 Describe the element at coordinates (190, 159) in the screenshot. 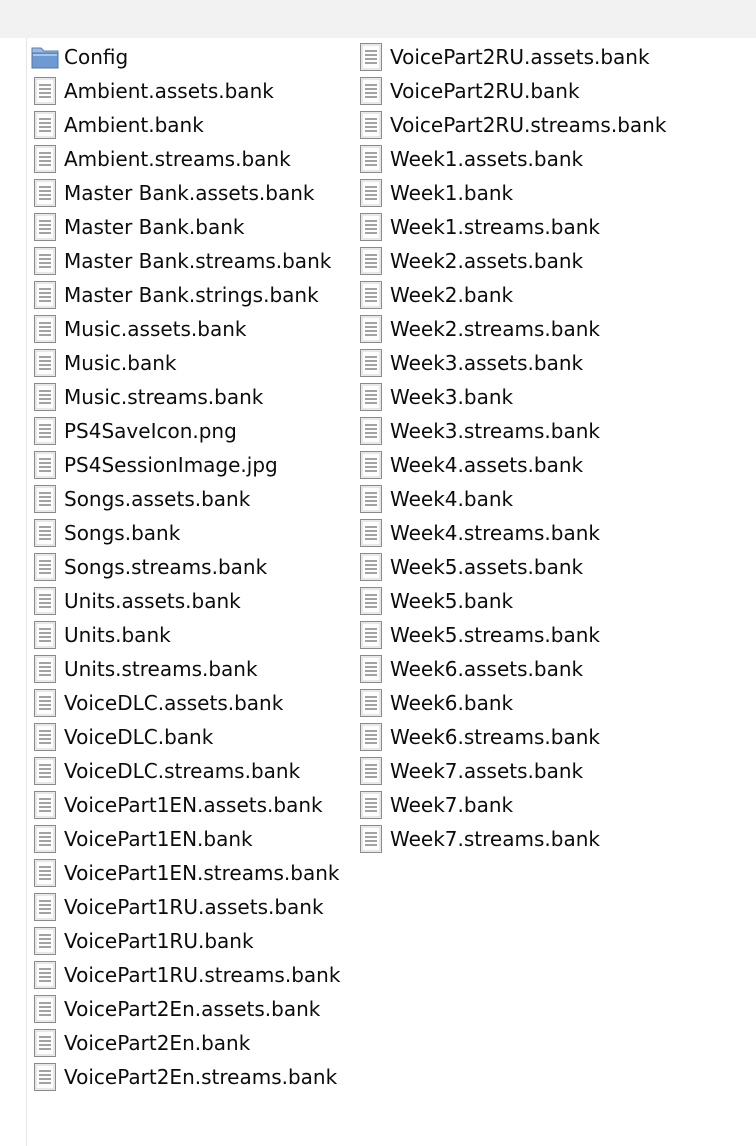

I see `file-list-item: Ambient.streams.bank` at that location.